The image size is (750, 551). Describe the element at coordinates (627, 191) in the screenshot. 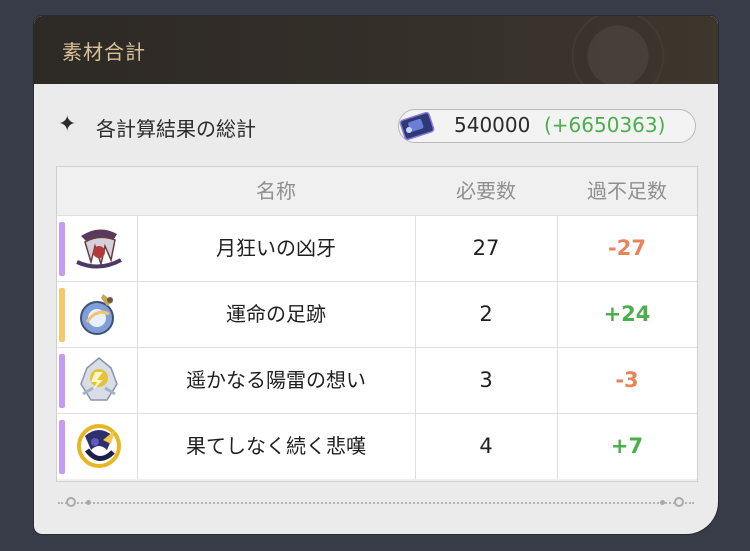

I see `header-shortage: 過不足数` at that location.